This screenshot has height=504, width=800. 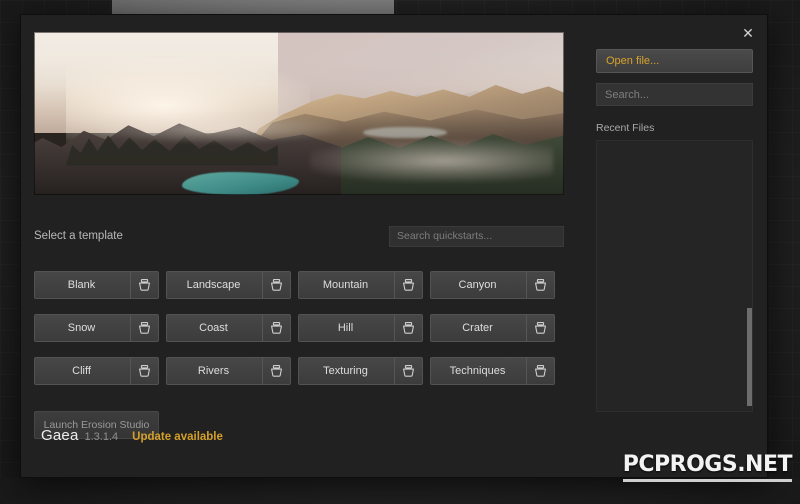 I want to click on template-item: Crater, so click(x=492, y=328).